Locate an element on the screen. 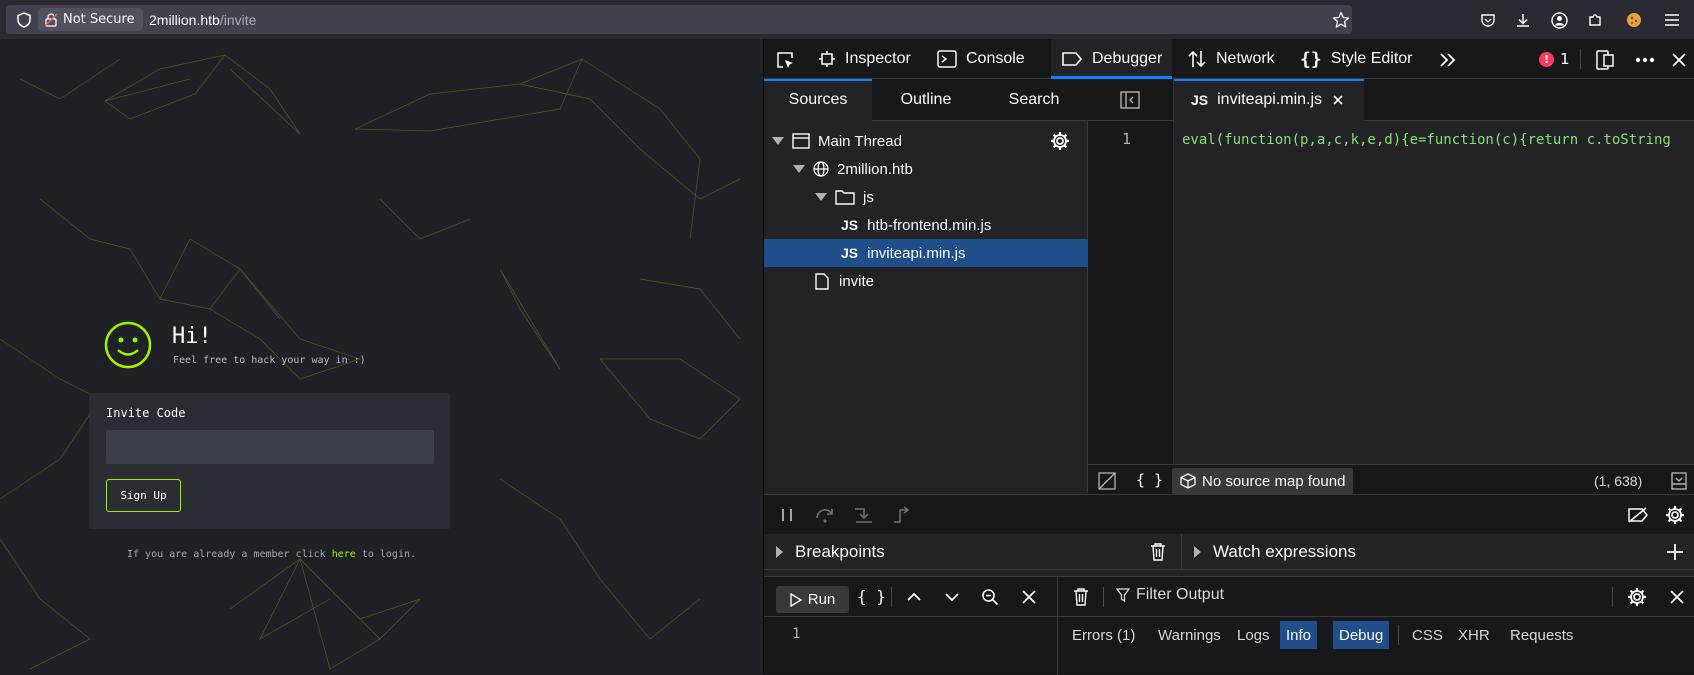  tab-debugger: Debugger is located at coordinates (1112, 59).